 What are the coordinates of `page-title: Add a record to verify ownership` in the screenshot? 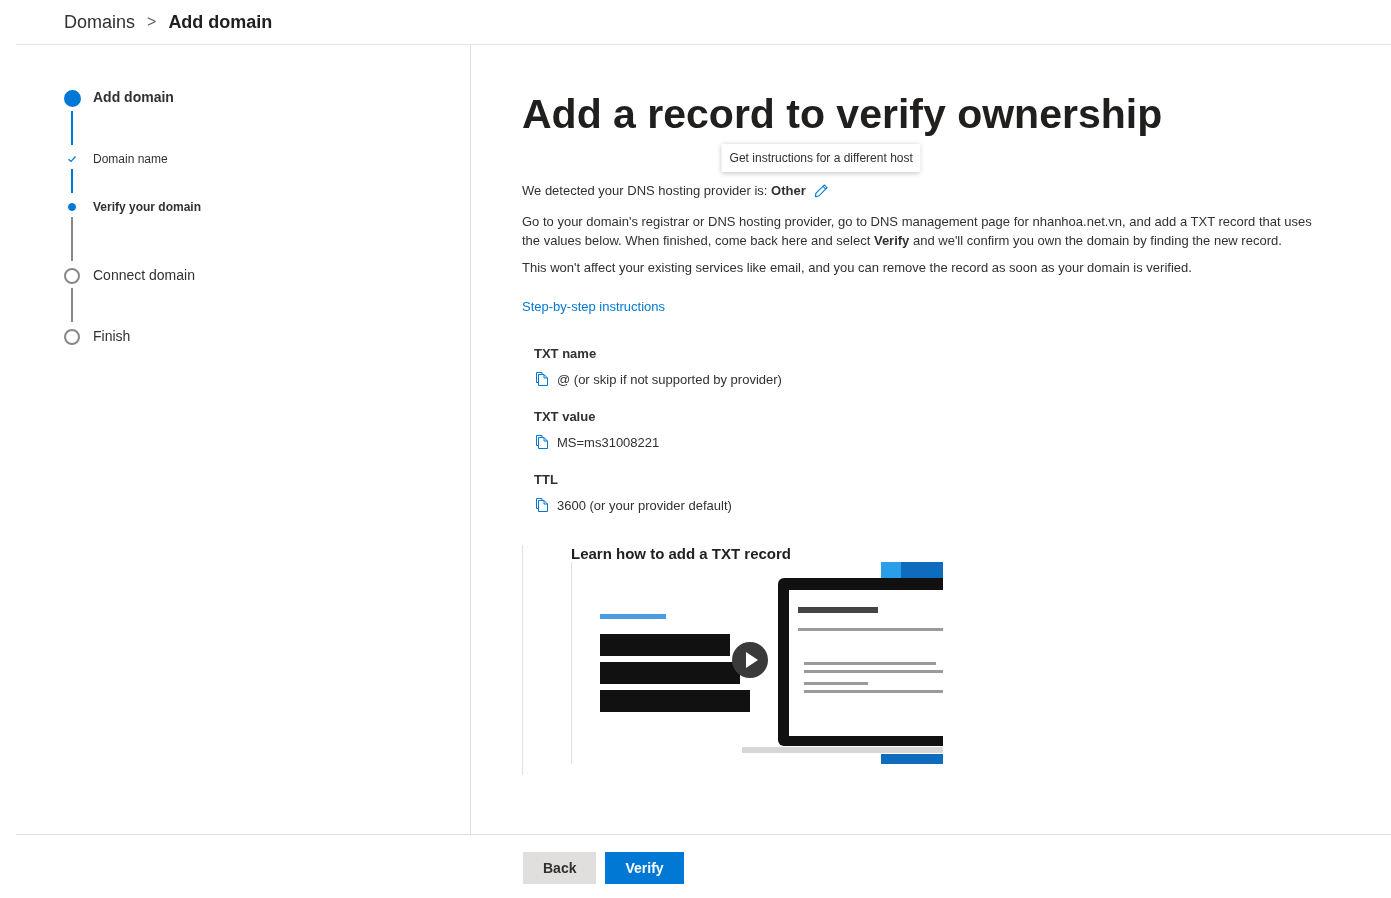 It's located at (843, 114).